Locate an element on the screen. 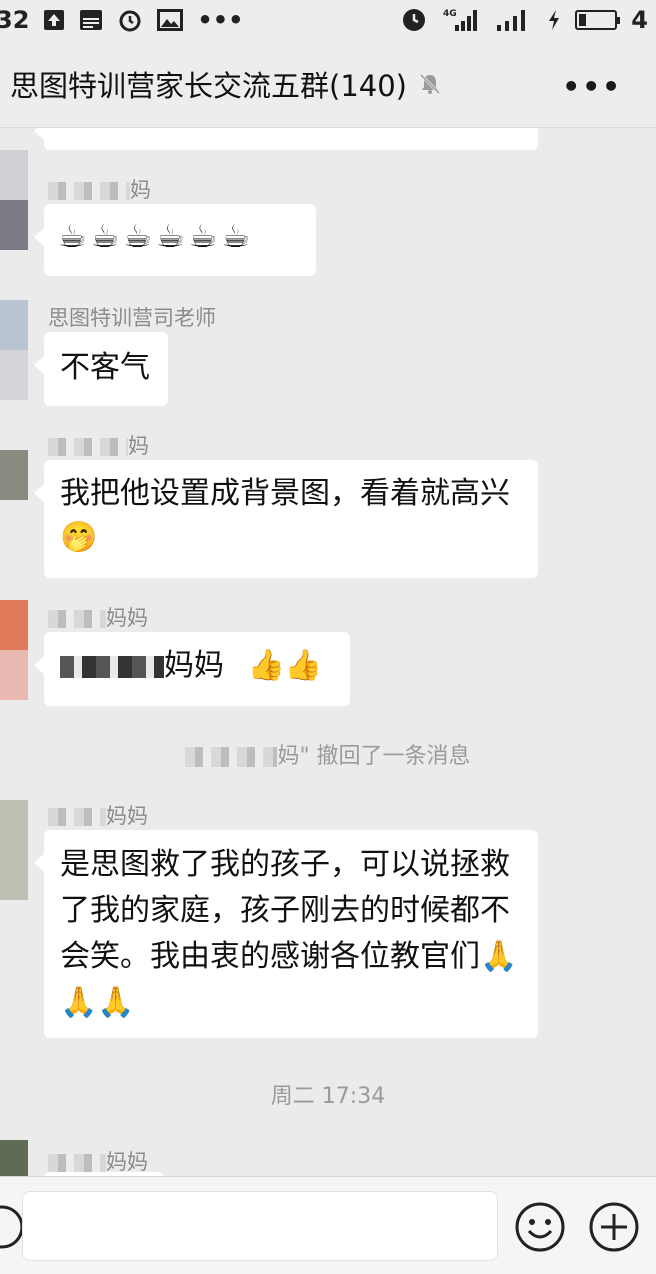 The height and width of the screenshot is (1274, 656). battery-icon is located at coordinates (598, 20).